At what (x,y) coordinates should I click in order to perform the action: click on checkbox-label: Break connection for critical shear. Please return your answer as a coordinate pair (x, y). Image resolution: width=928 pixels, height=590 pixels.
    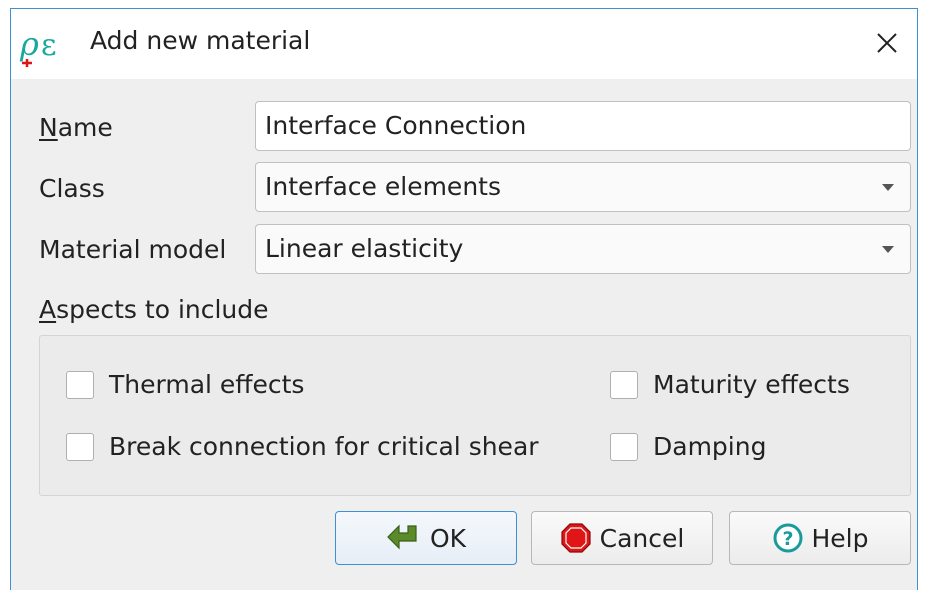
    Looking at the image, I should click on (324, 446).